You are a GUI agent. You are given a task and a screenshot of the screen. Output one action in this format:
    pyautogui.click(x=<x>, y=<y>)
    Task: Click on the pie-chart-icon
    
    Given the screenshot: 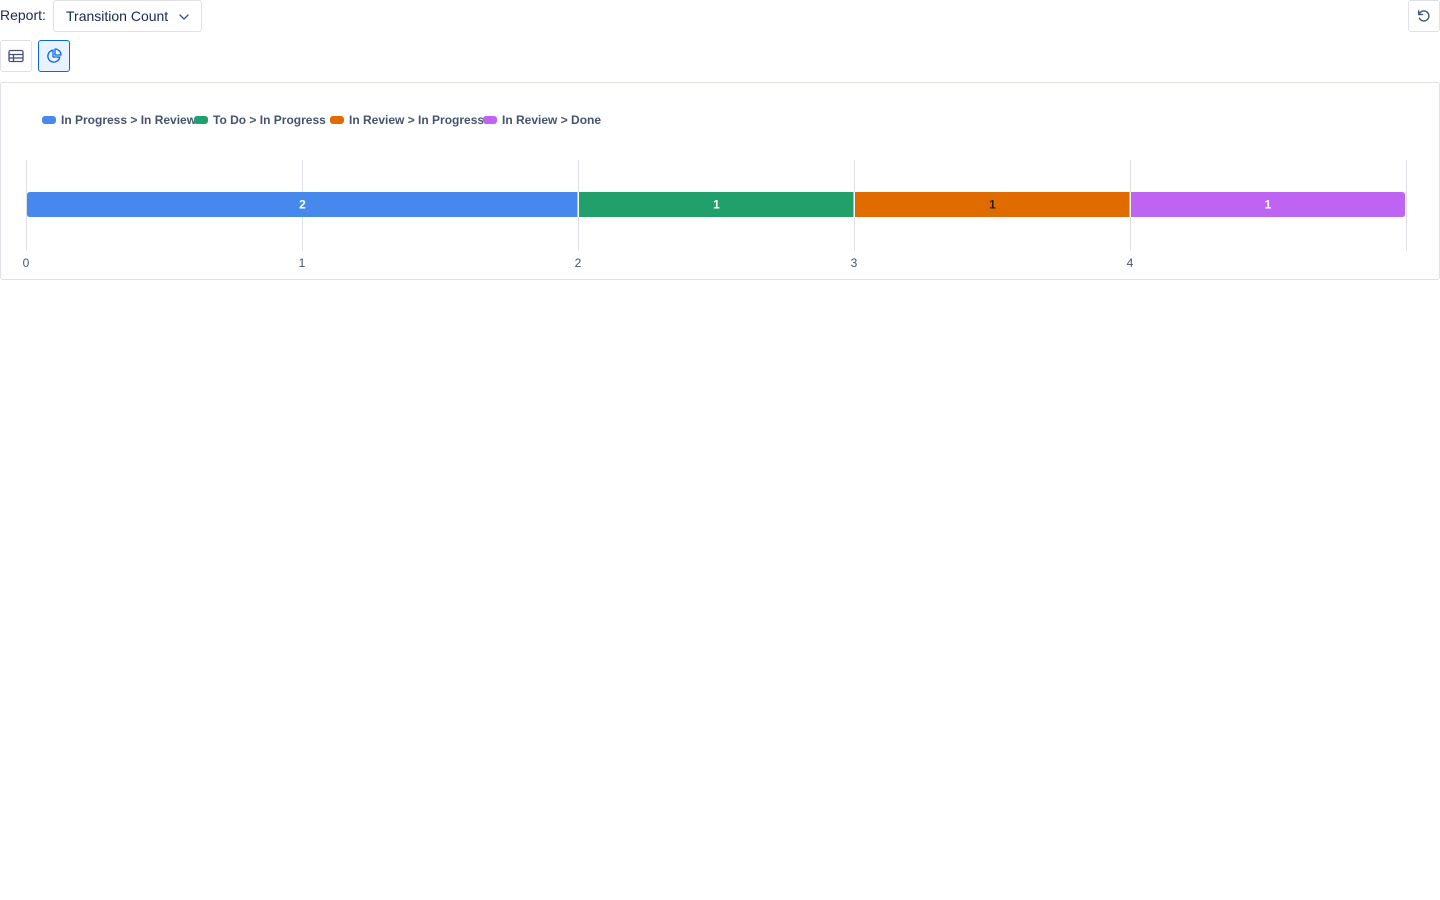 What is the action you would take?
    pyautogui.click(x=54, y=55)
    